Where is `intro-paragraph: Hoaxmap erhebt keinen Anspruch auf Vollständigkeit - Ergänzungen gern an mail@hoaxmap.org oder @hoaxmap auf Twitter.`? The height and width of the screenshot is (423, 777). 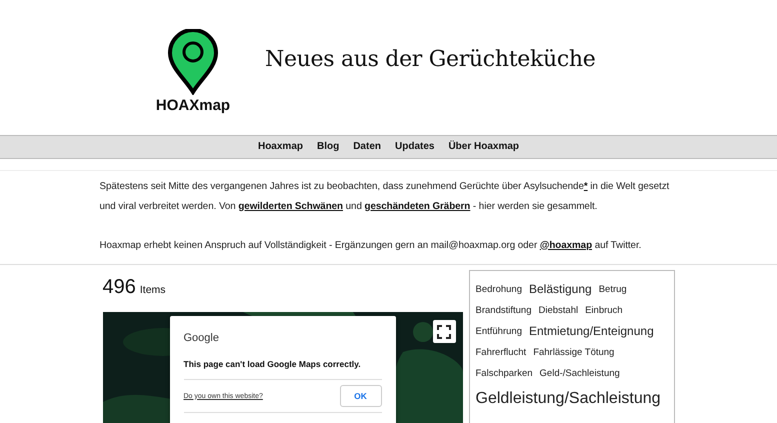
intro-paragraph: Hoaxmap erhebt keinen Anspruch auf Vollständigkeit - Ergänzungen gern an mail@hoaxmap.org oder @hoaxmap auf Twitter. is located at coordinates (371, 245).